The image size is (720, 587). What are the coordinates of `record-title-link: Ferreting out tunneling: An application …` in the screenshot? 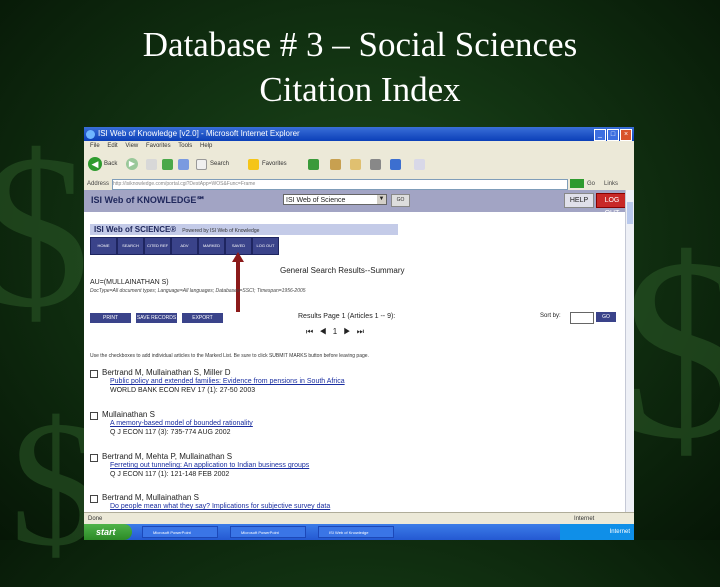 It's located at (209, 465).